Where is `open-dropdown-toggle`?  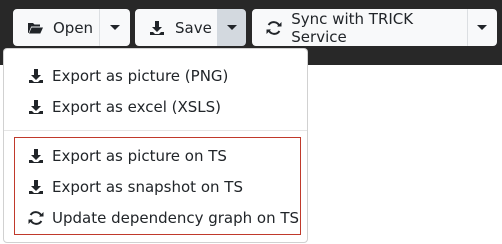 open-dropdown-toggle is located at coordinates (114, 27).